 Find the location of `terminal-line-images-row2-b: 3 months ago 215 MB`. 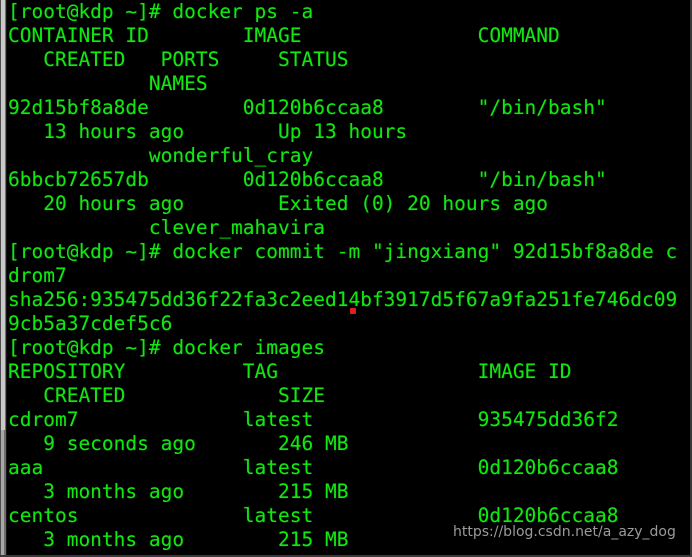

terminal-line-images-row2-b: 3 months ago 215 MB is located at coordinates (178, 491).